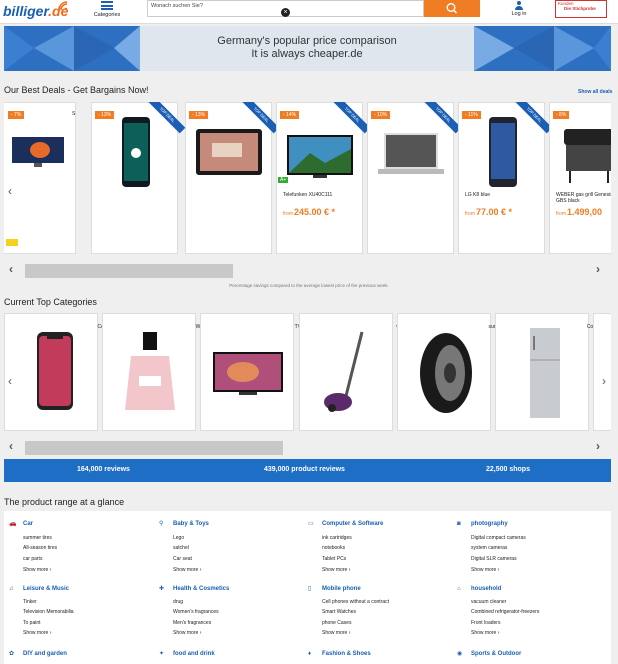 The width and height of the screenshot is (618, 664). I want to click on range-group-title: Baby & Toys, so click(191, 524).